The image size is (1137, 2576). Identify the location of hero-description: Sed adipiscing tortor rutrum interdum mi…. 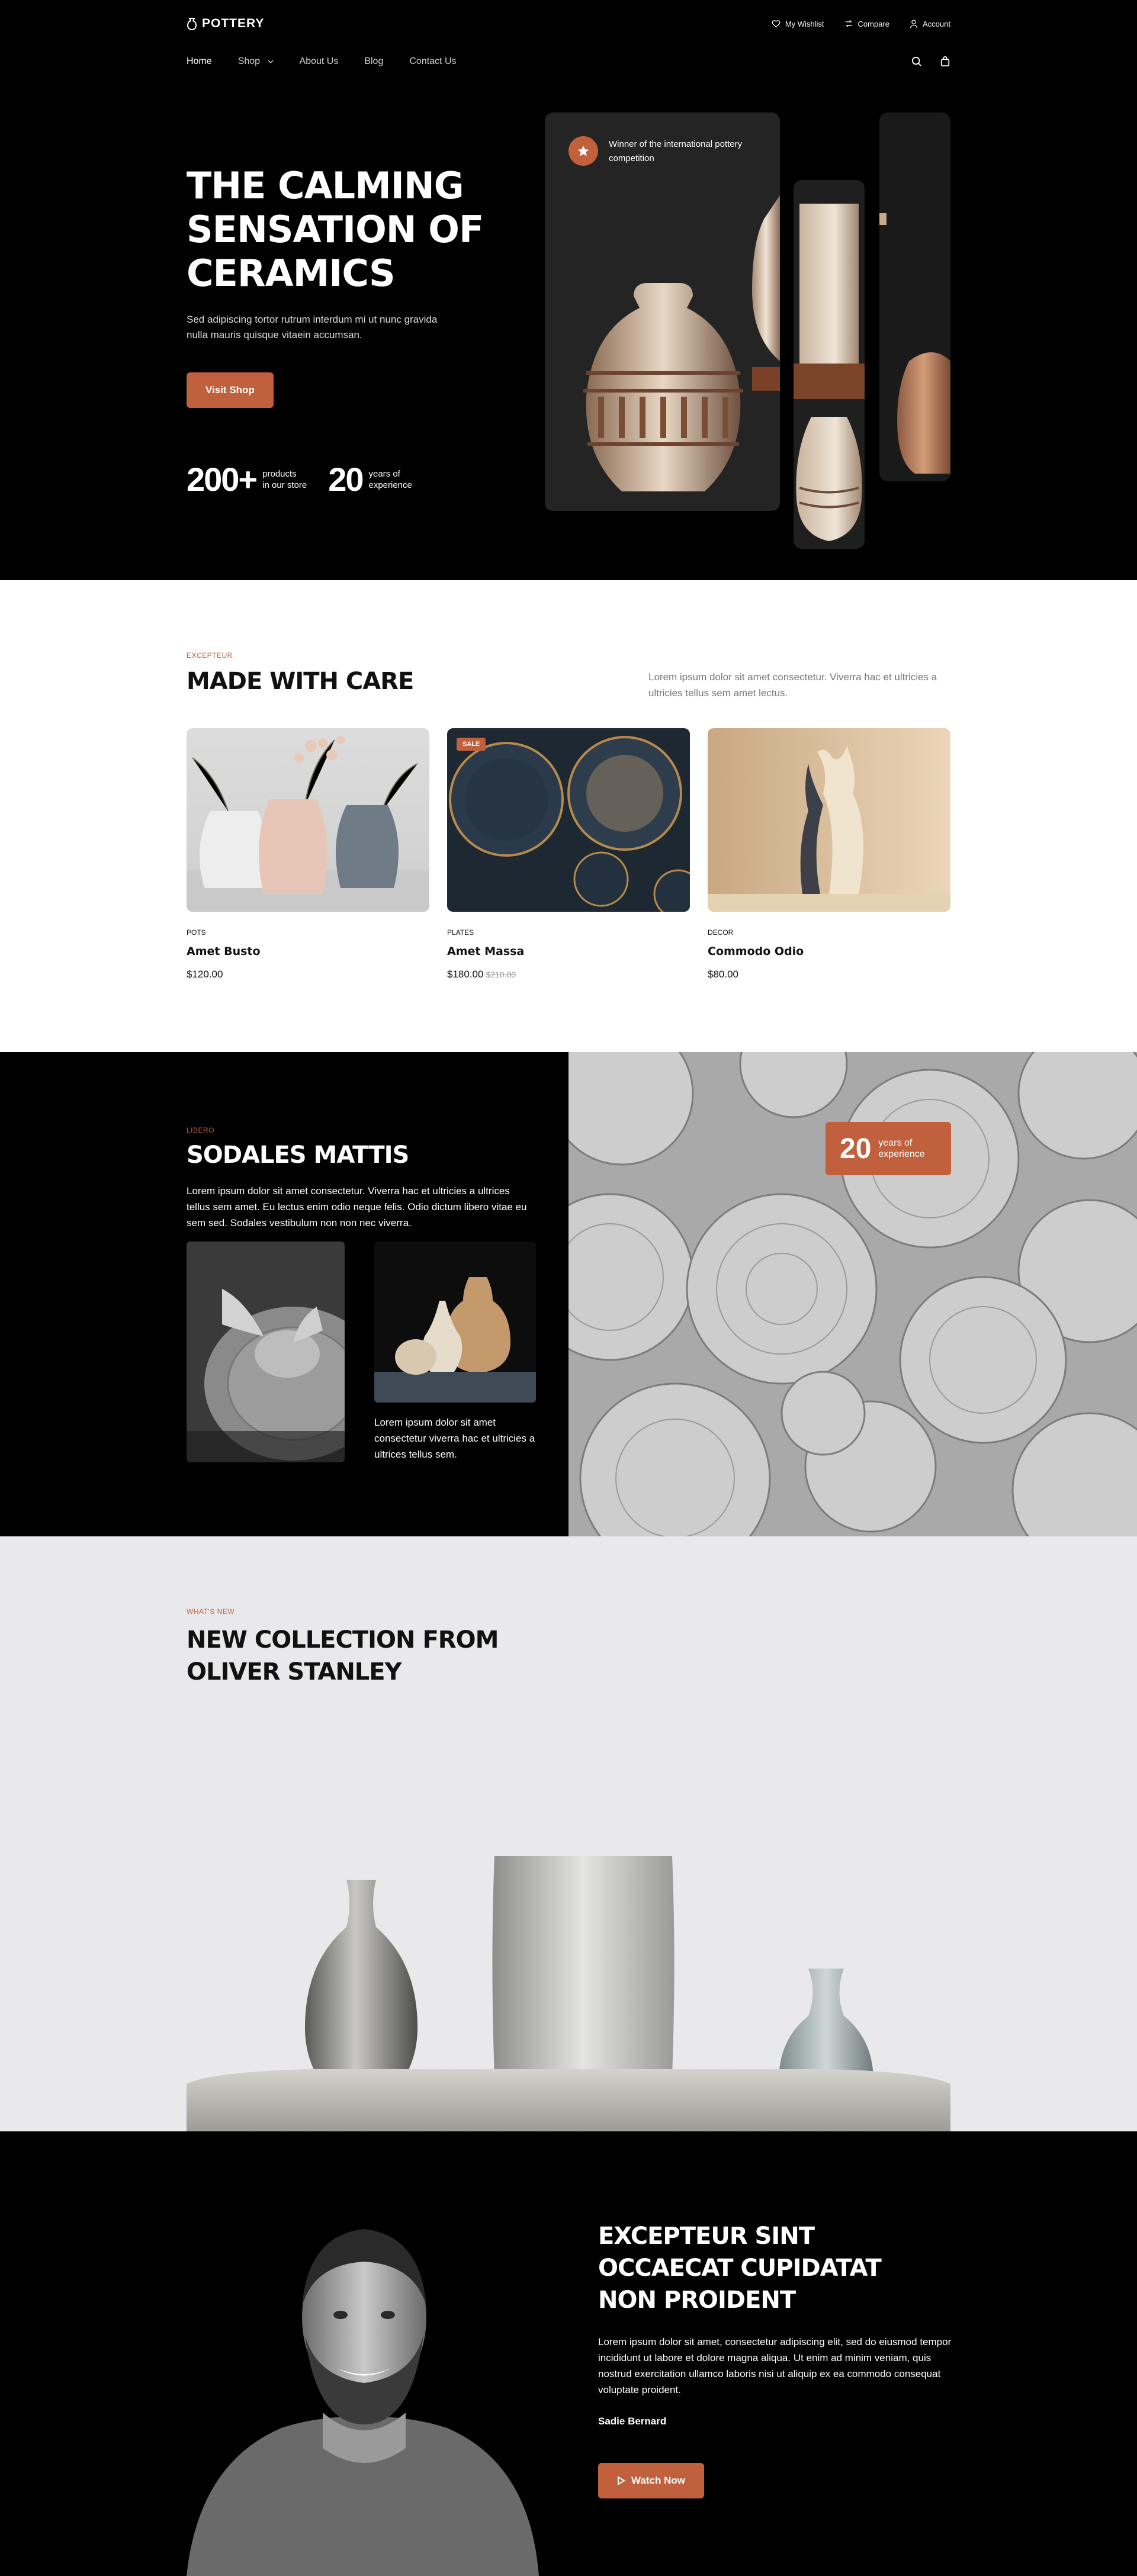
(312, 327).